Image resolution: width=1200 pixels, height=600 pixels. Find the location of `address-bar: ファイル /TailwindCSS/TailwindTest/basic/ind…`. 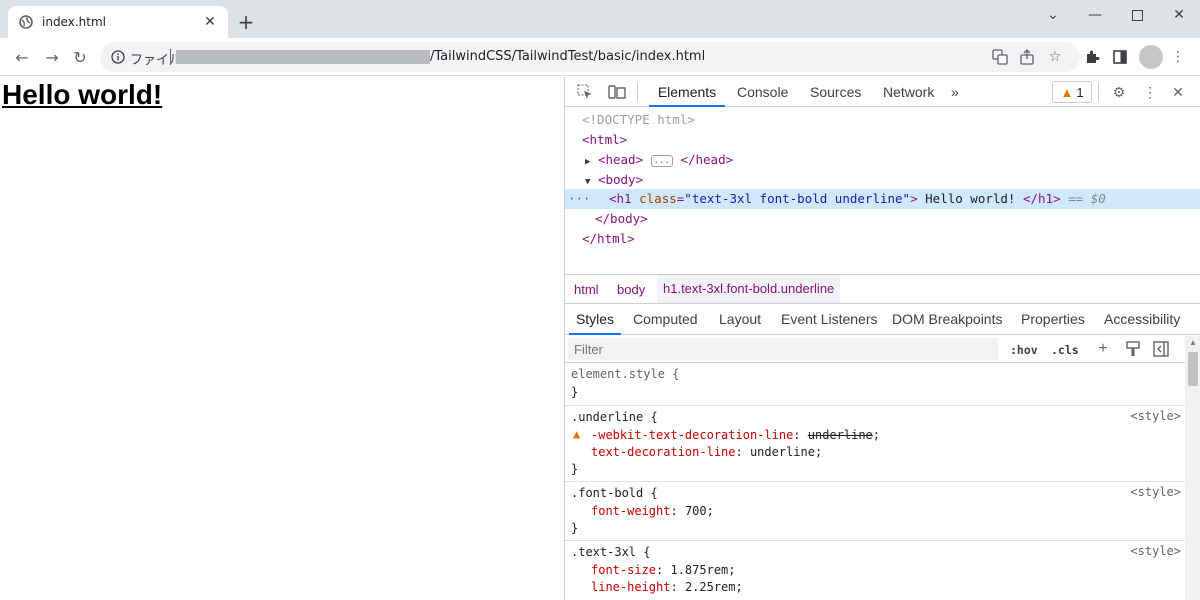

address-bar: ファイル /TailwindCSS/TailwindTest/basic/ind… is located at coordinates (590, 57).